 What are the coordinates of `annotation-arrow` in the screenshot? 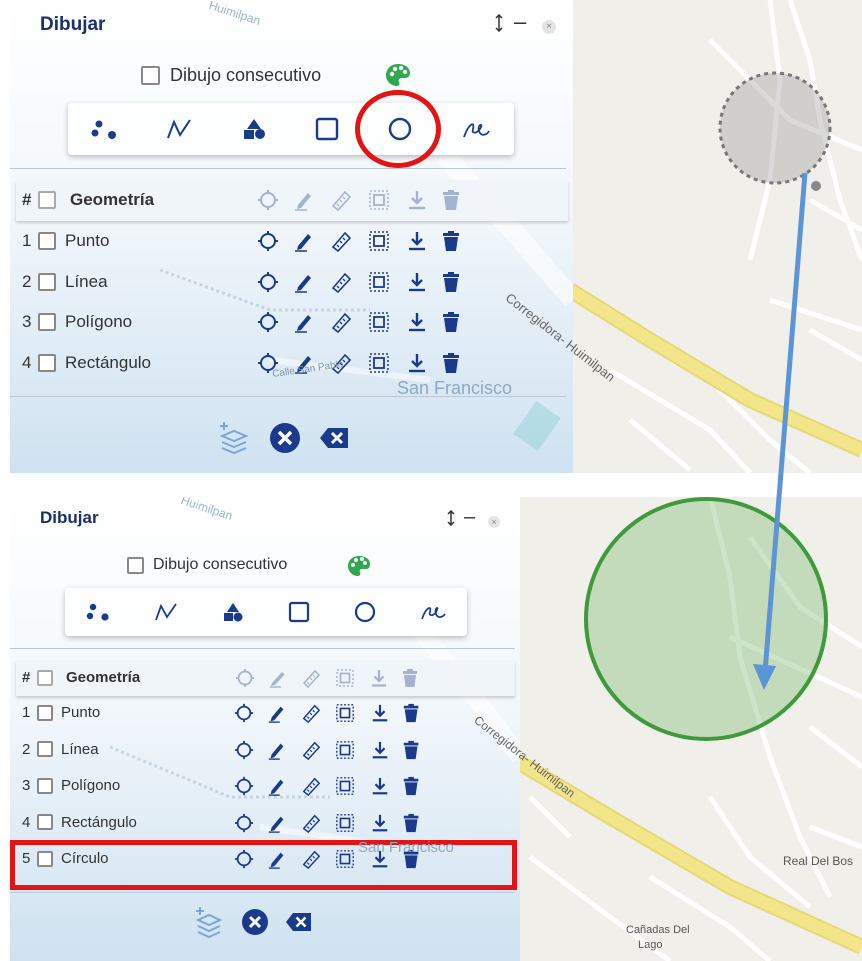 It's located at (780, 431).